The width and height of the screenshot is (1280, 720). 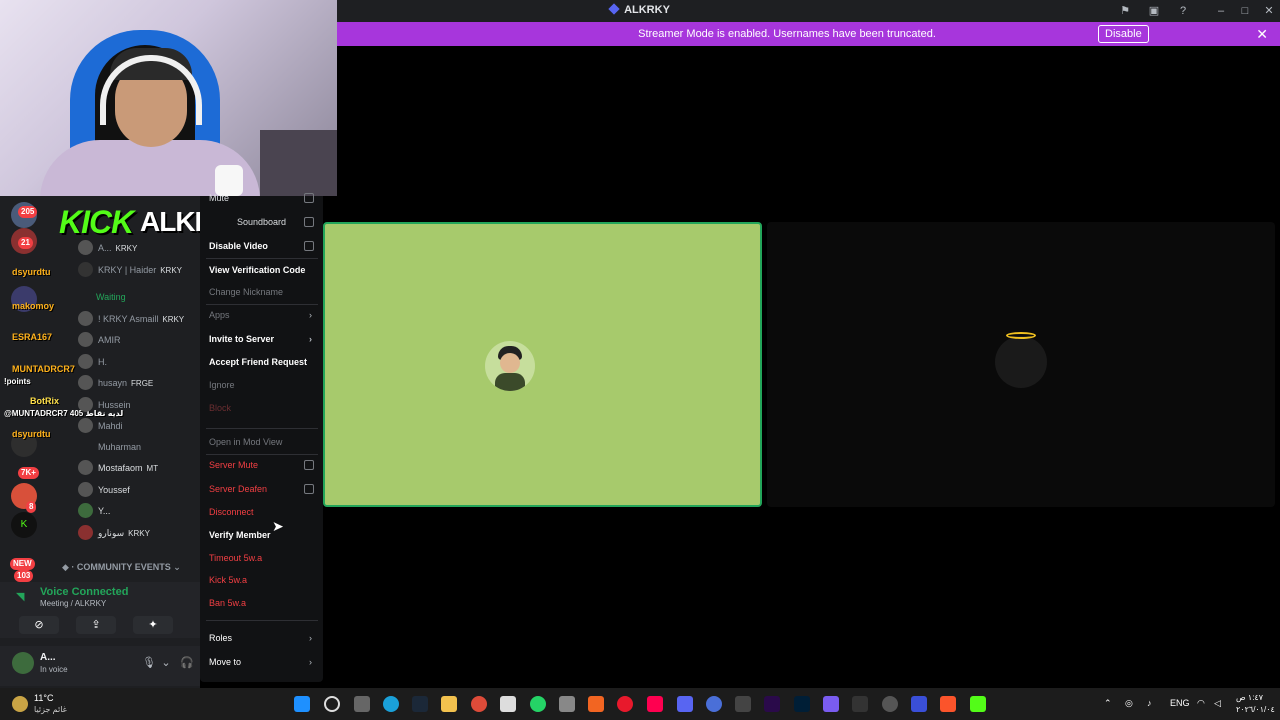 I want to click on voice-status: Voice Connected, so click(x=84, y=592).